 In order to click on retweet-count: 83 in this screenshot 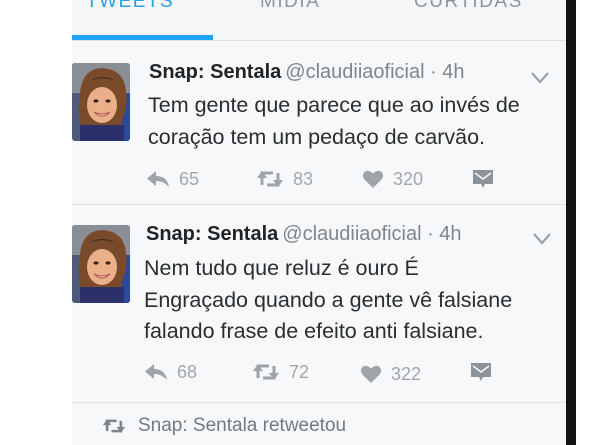, I will do `click(303, 178)`.